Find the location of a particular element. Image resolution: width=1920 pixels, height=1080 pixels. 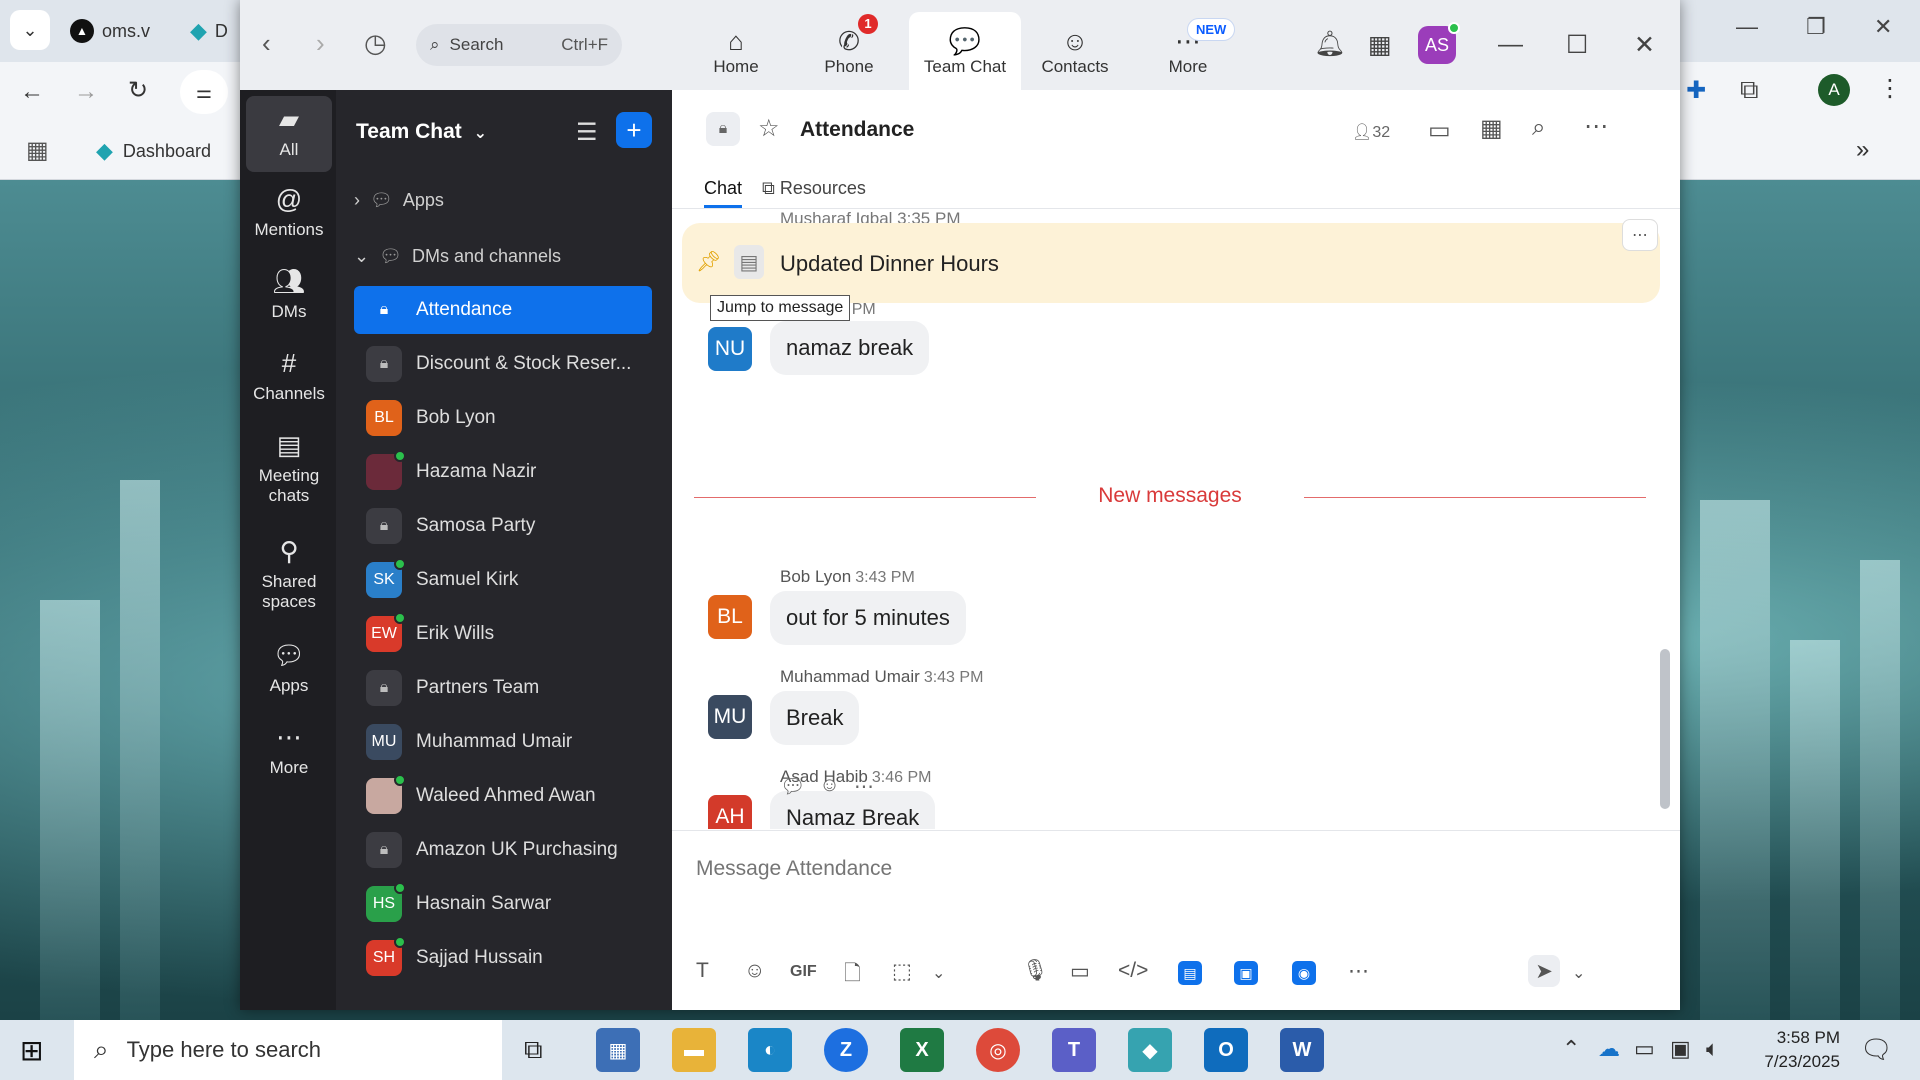

tab-team-chat: 💬 Team Chat is located at coordinates (965, 51).